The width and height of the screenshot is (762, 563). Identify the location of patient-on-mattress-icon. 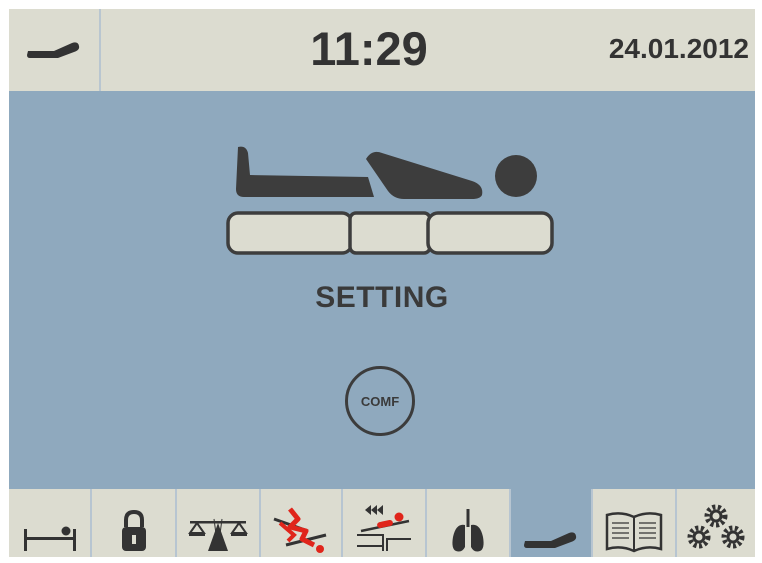
(390, 200).